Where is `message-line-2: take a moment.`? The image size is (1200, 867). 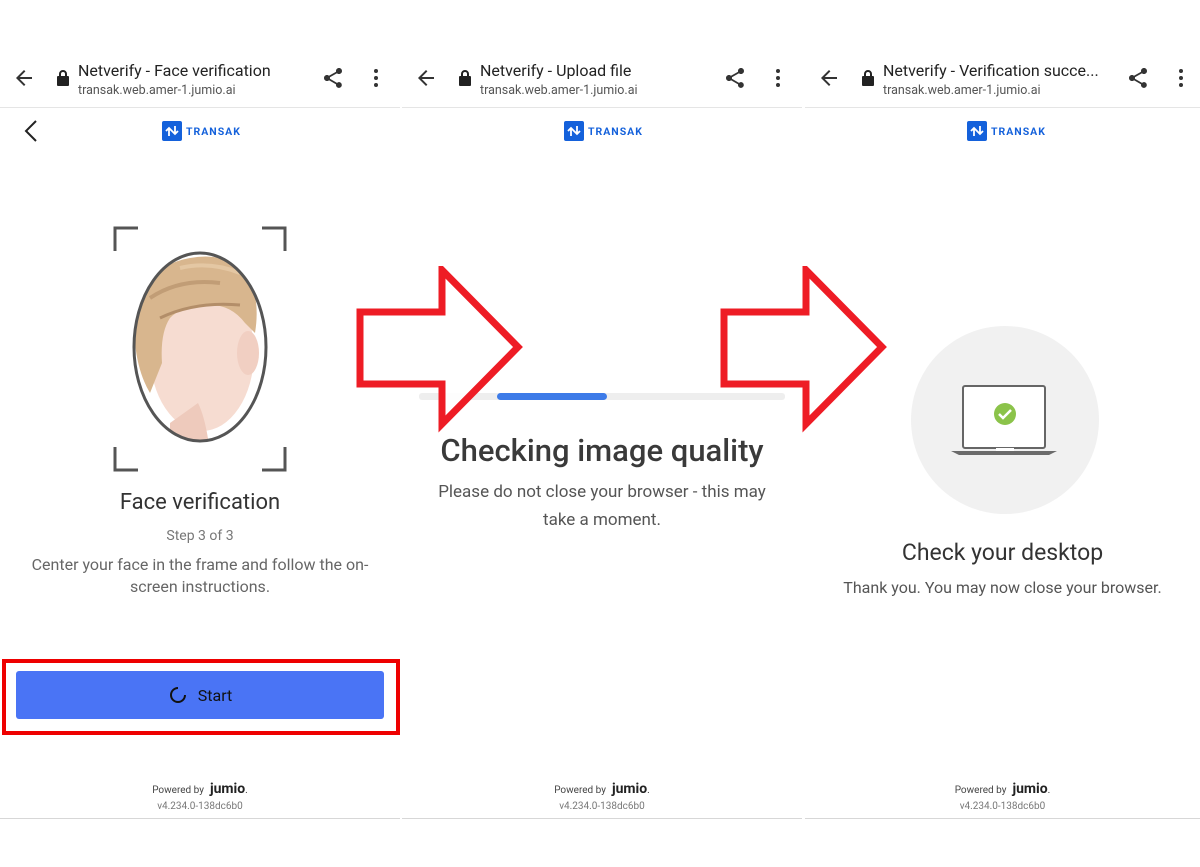
message-line-2: take a moment. is located at coordinates (602, 520).